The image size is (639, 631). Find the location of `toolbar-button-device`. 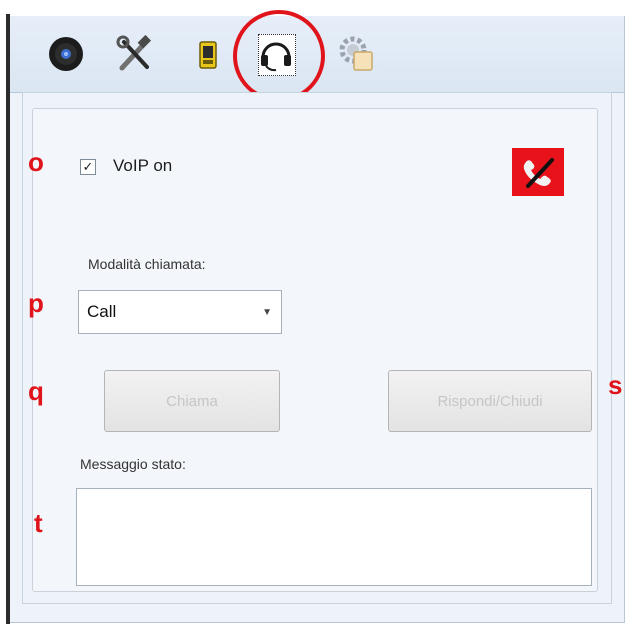

toolbar-button-device is located at coordinates (208, 54).